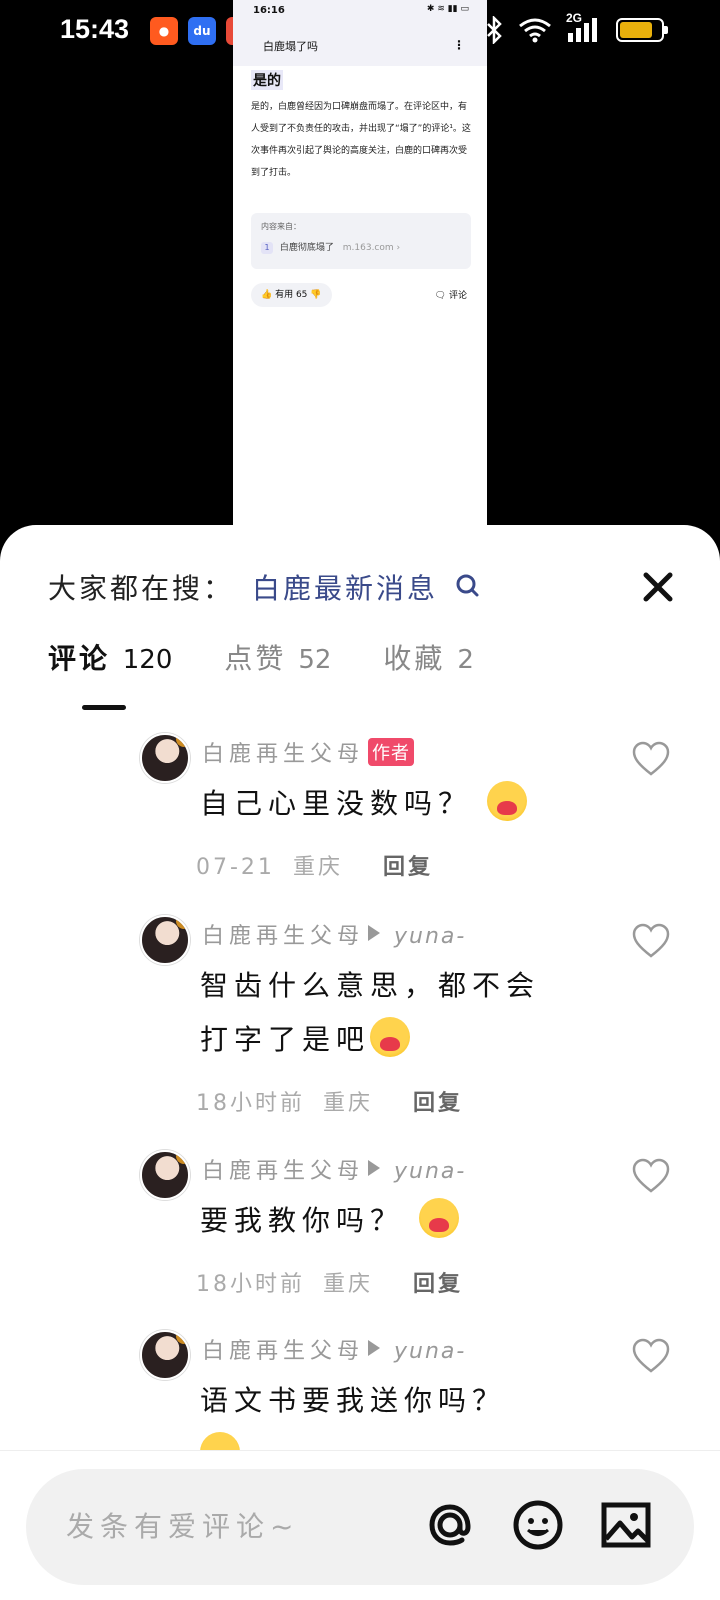 The image size is (720, 1600). I want to click on author-badge: 作者, so click(391, 752).